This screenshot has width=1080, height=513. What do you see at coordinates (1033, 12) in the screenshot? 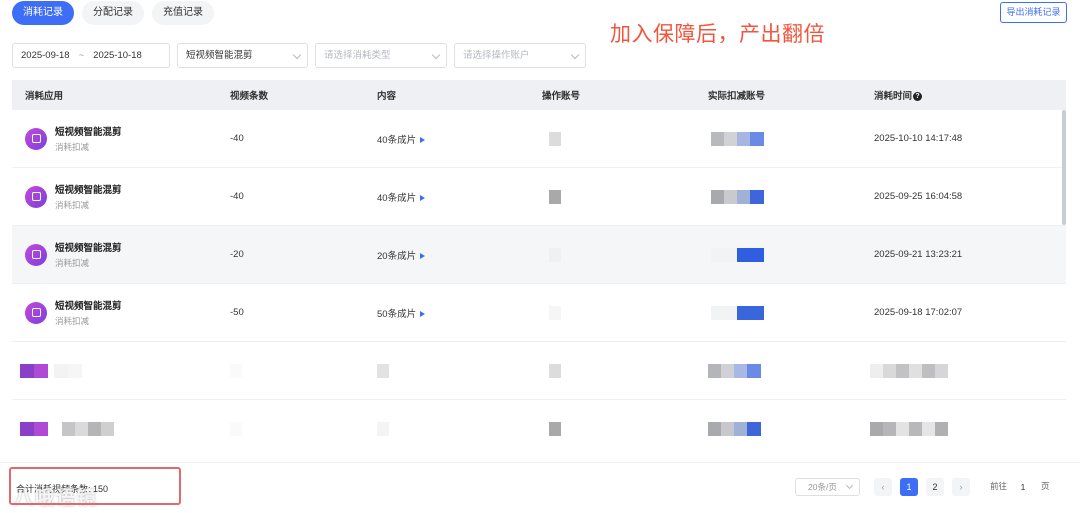
I see `export-button: 导出消耗记录` at bounding box center [1033, 12].